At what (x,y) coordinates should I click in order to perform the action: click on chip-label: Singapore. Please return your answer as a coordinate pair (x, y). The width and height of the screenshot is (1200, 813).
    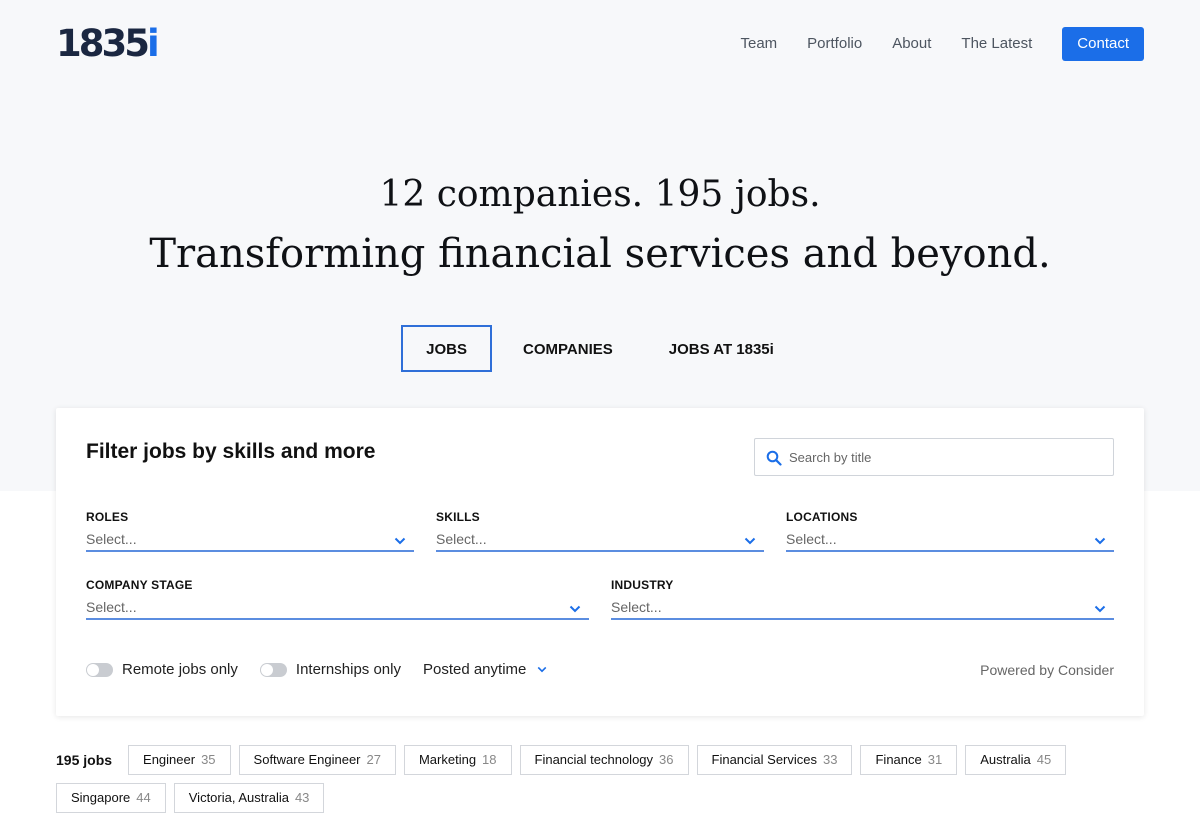
    Looking at the image, I should click on (101, 797).